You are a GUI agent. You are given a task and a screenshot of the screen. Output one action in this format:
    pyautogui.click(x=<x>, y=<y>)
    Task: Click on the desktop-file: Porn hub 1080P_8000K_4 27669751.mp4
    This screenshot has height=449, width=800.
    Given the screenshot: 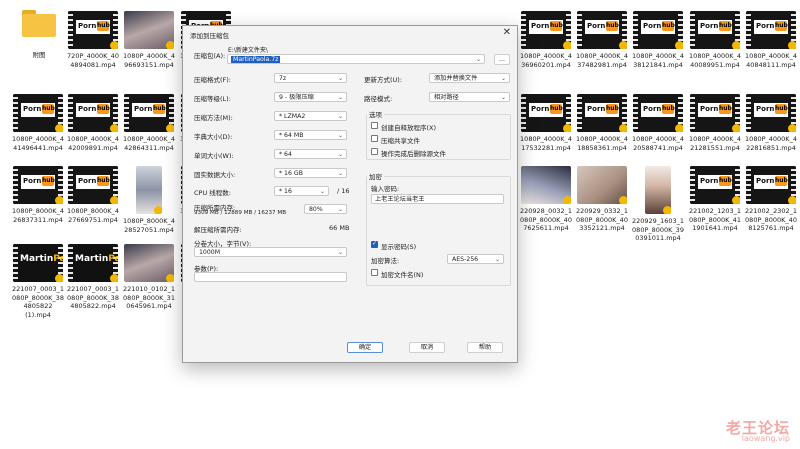 What is the action you would take?
    pyautogui.click(x=93, y=195)
    